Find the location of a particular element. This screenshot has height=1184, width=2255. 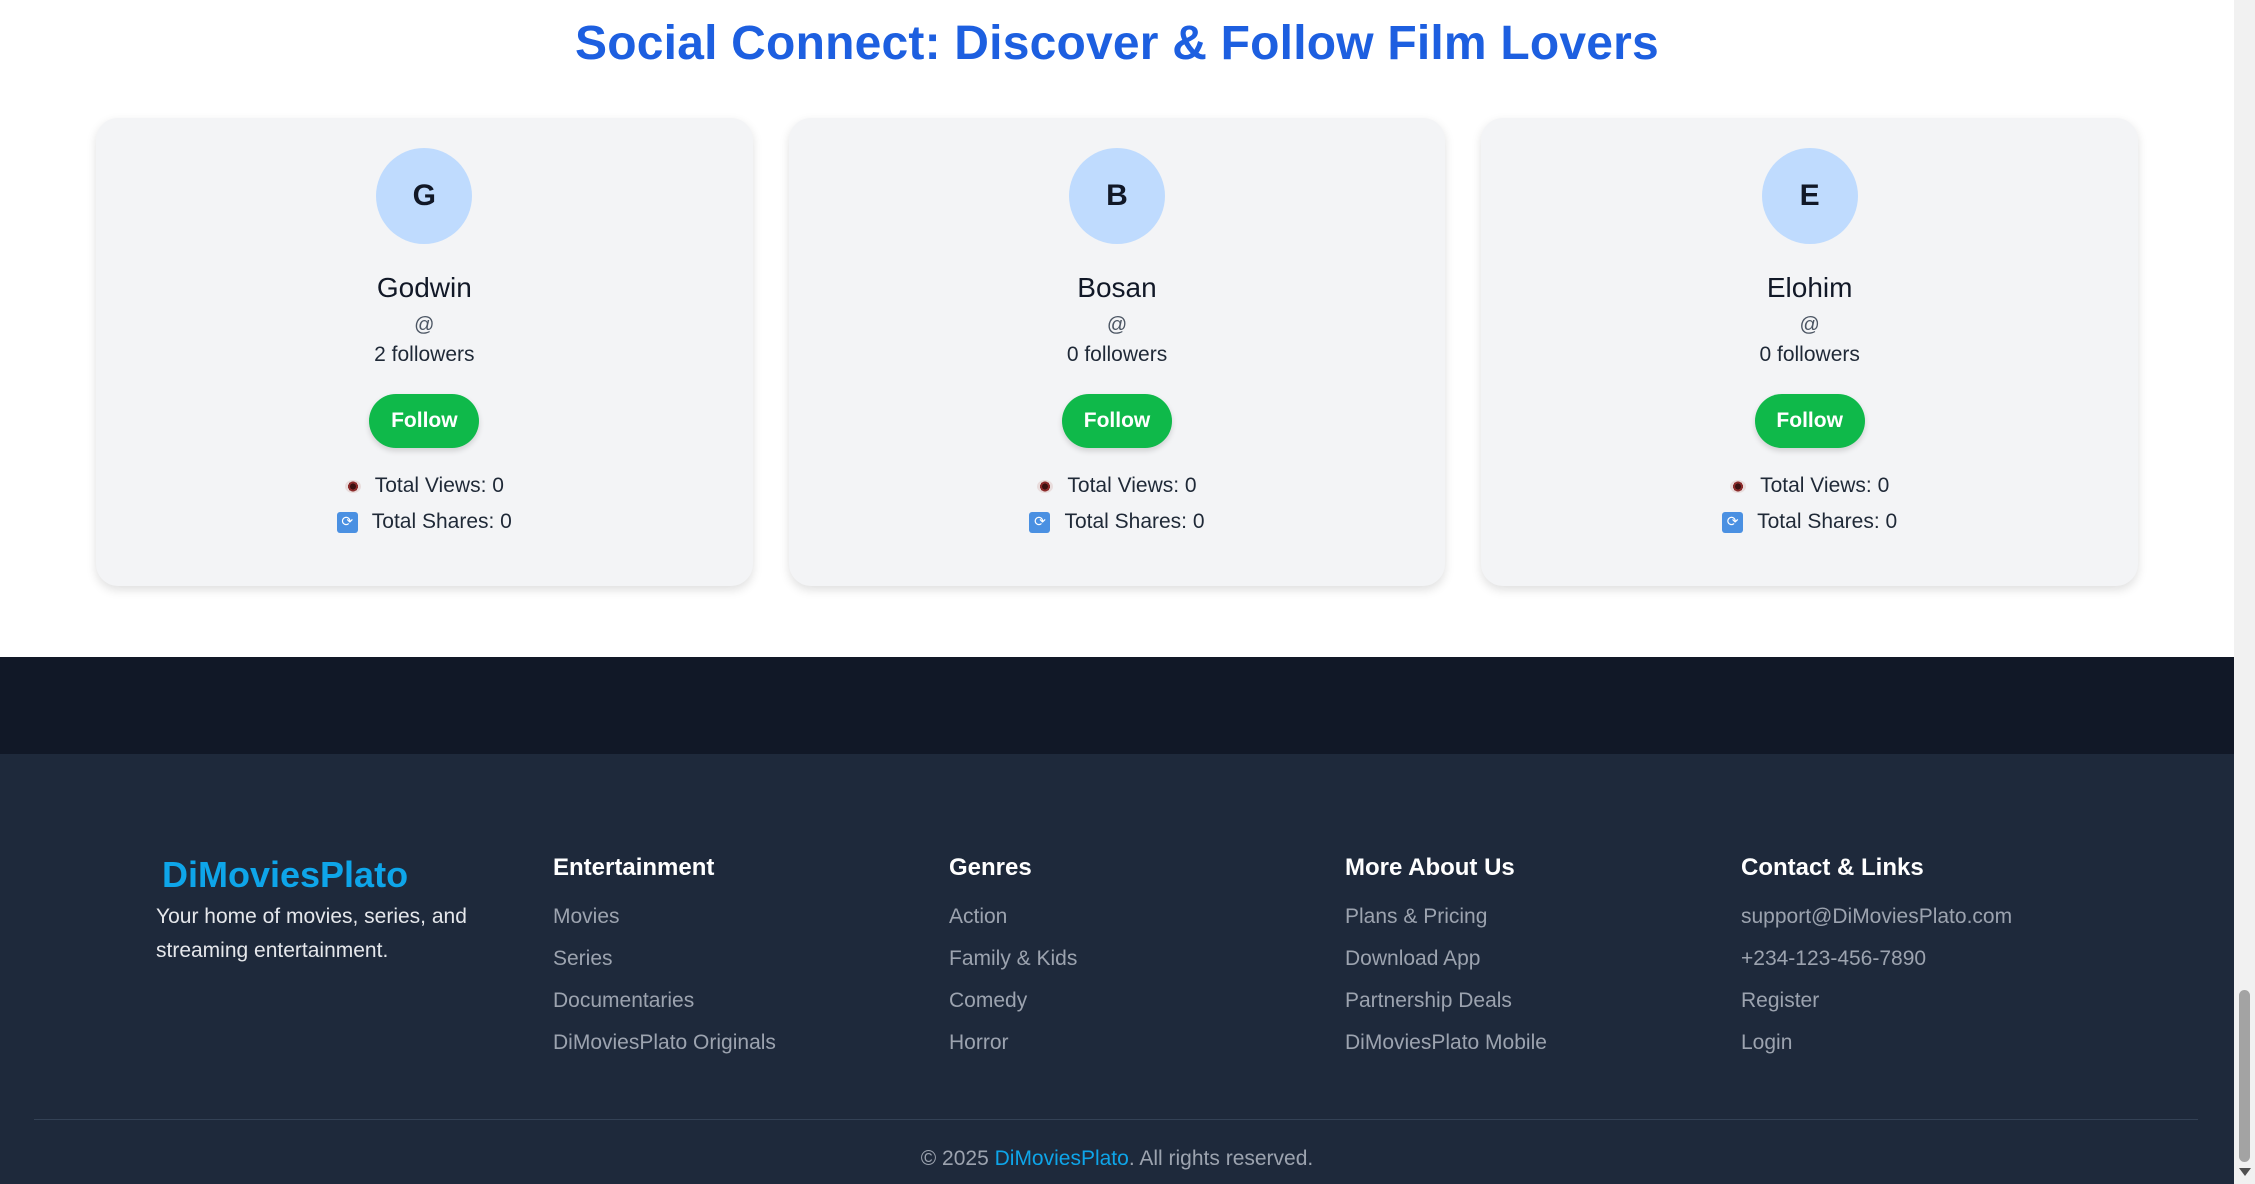

avatar: B is located at coordinates (1117, 196).